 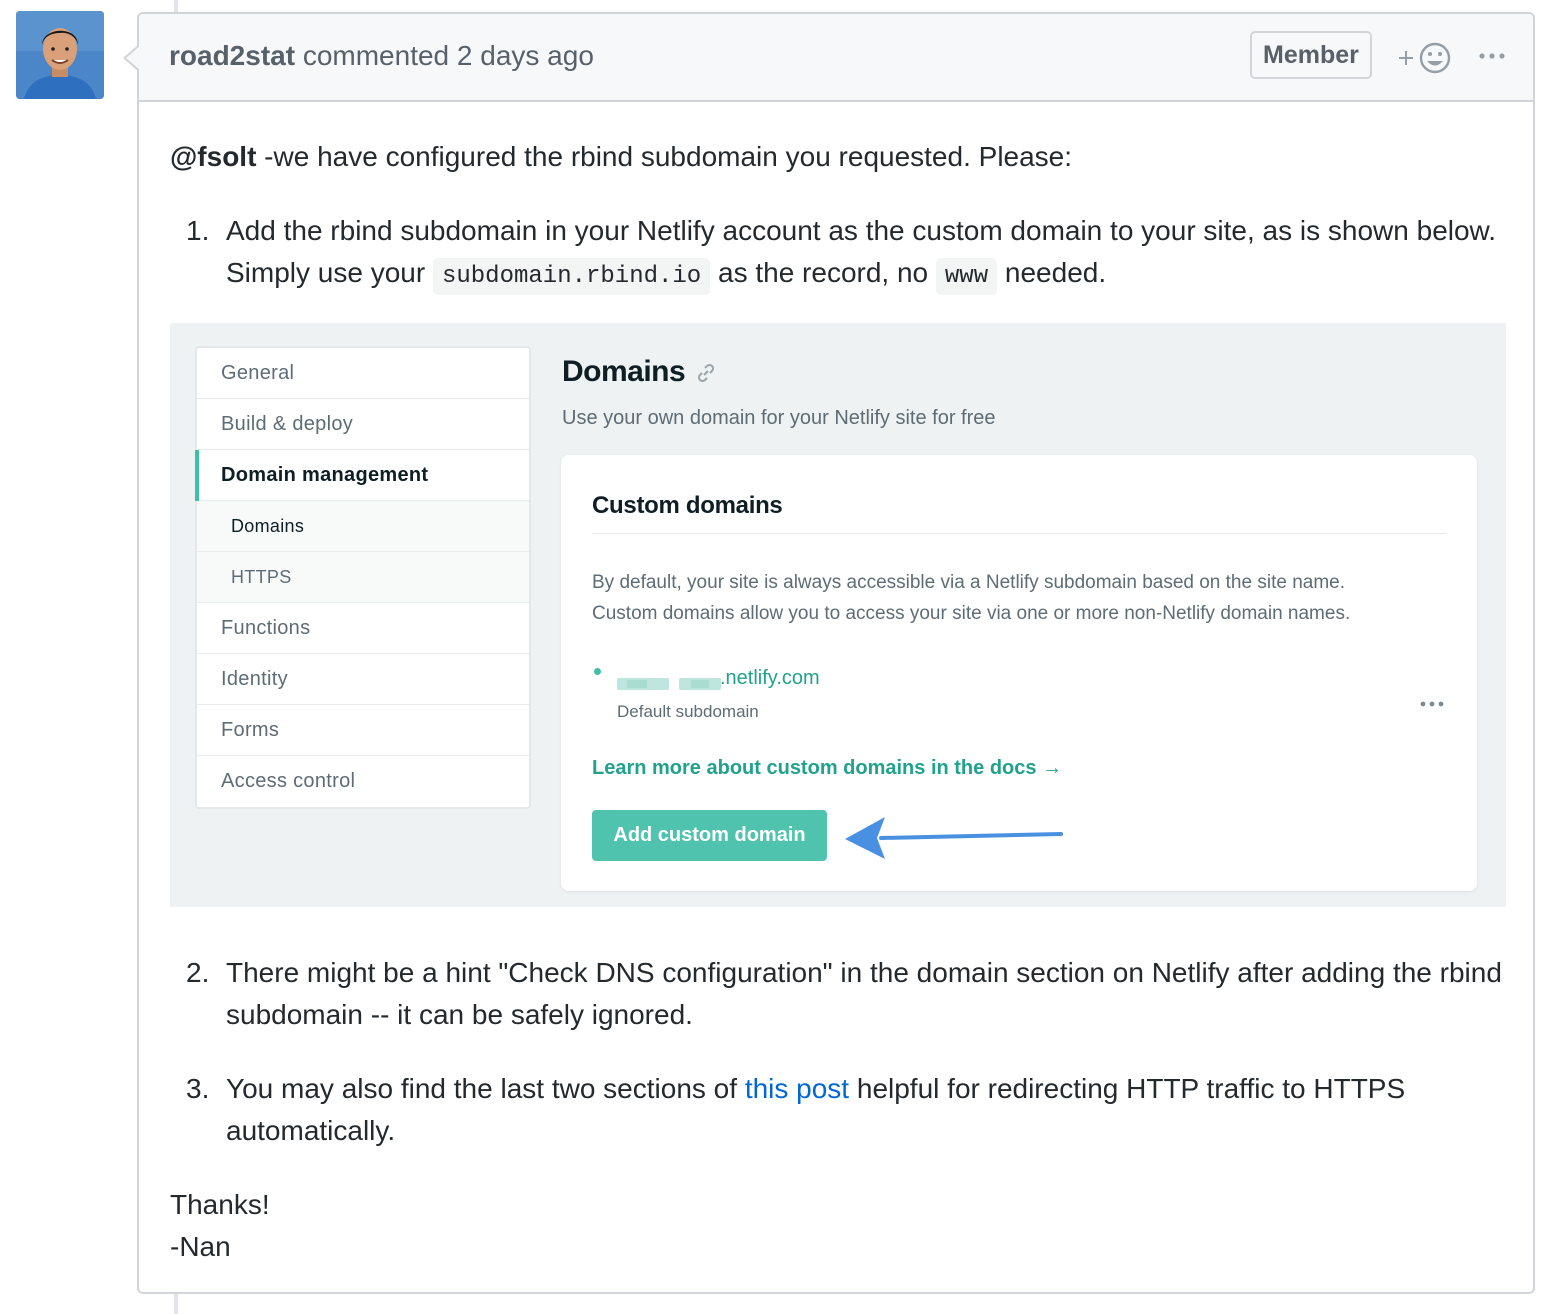 What do you see at coordinates (213, 156) in the screenshot?
I see `user-mention: @fsolt` at bounding box center [213, 156].